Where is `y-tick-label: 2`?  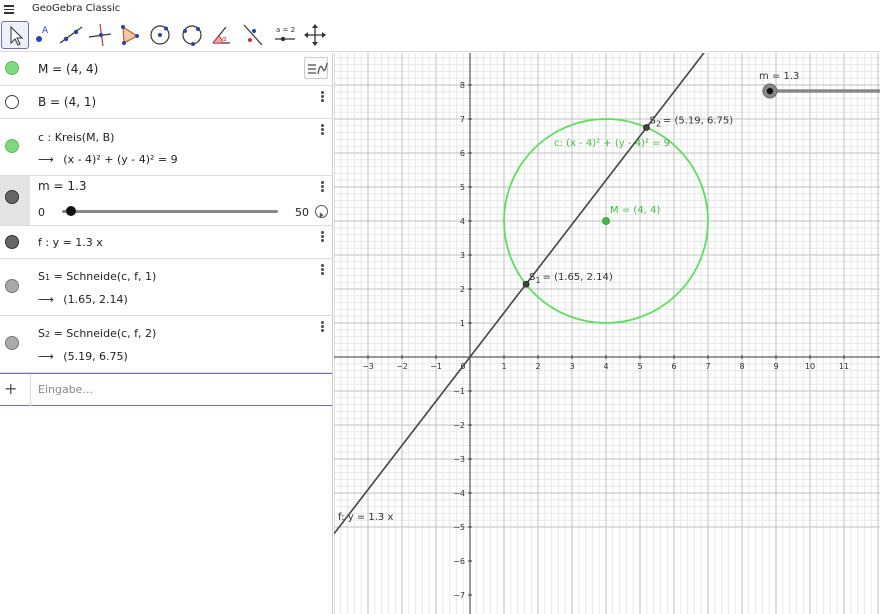 y-tick-label: 2 is located at coordinates (462, 289).